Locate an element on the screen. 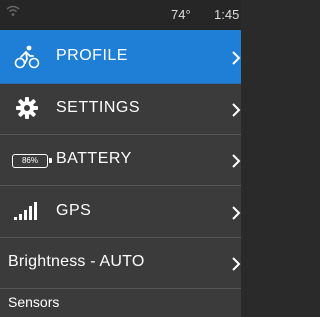 The width and height of the screenshot is (320, 317). battery-icon: 86% is located at coordinates (32, 161).